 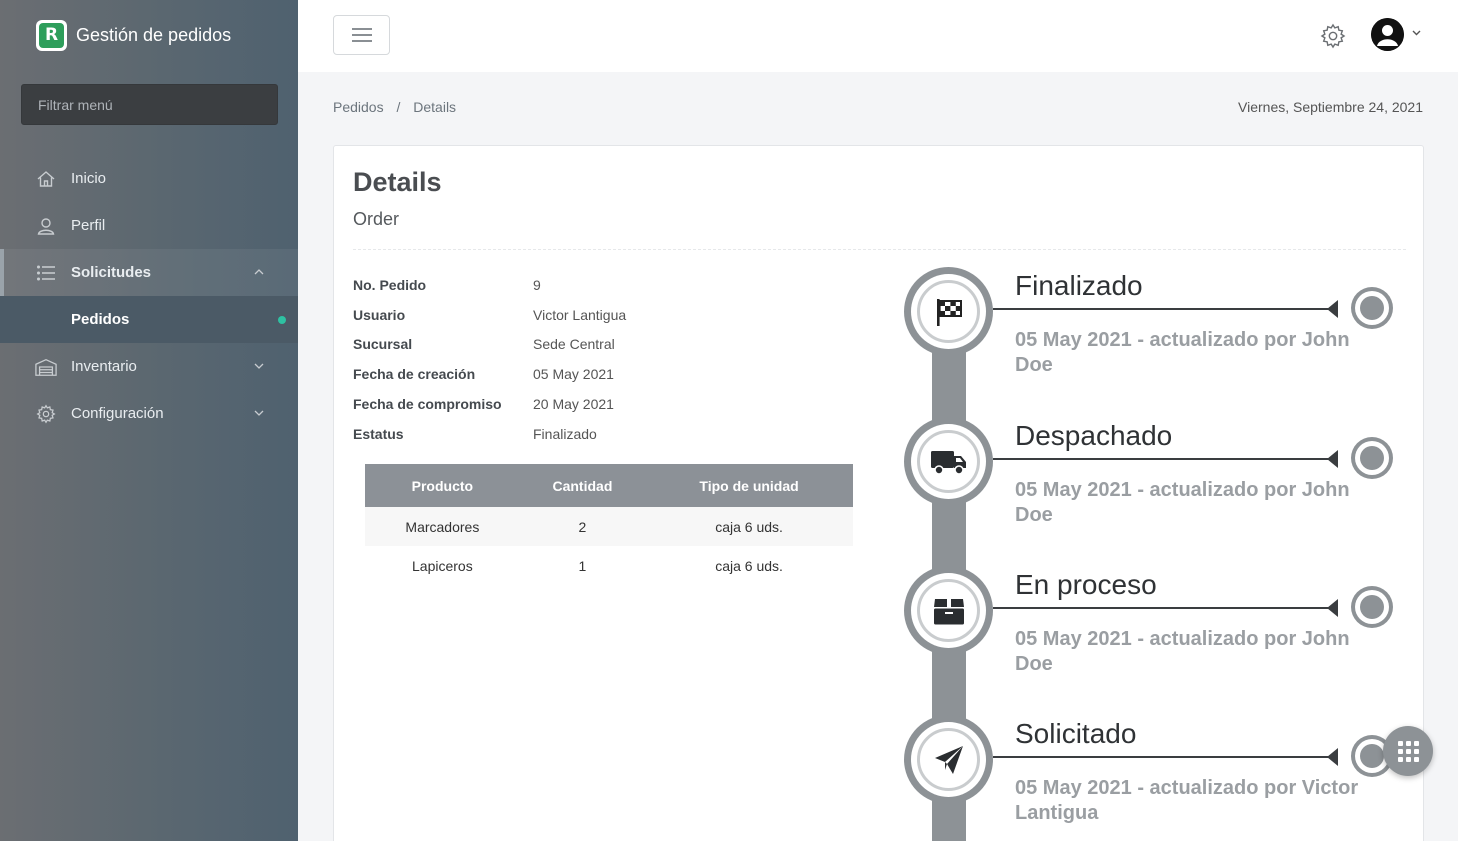 What do you see at coordinates (100, 319) in the screenshot?
I see `sidebar-item-label: Pedidos` at bounding box center [100, 319].